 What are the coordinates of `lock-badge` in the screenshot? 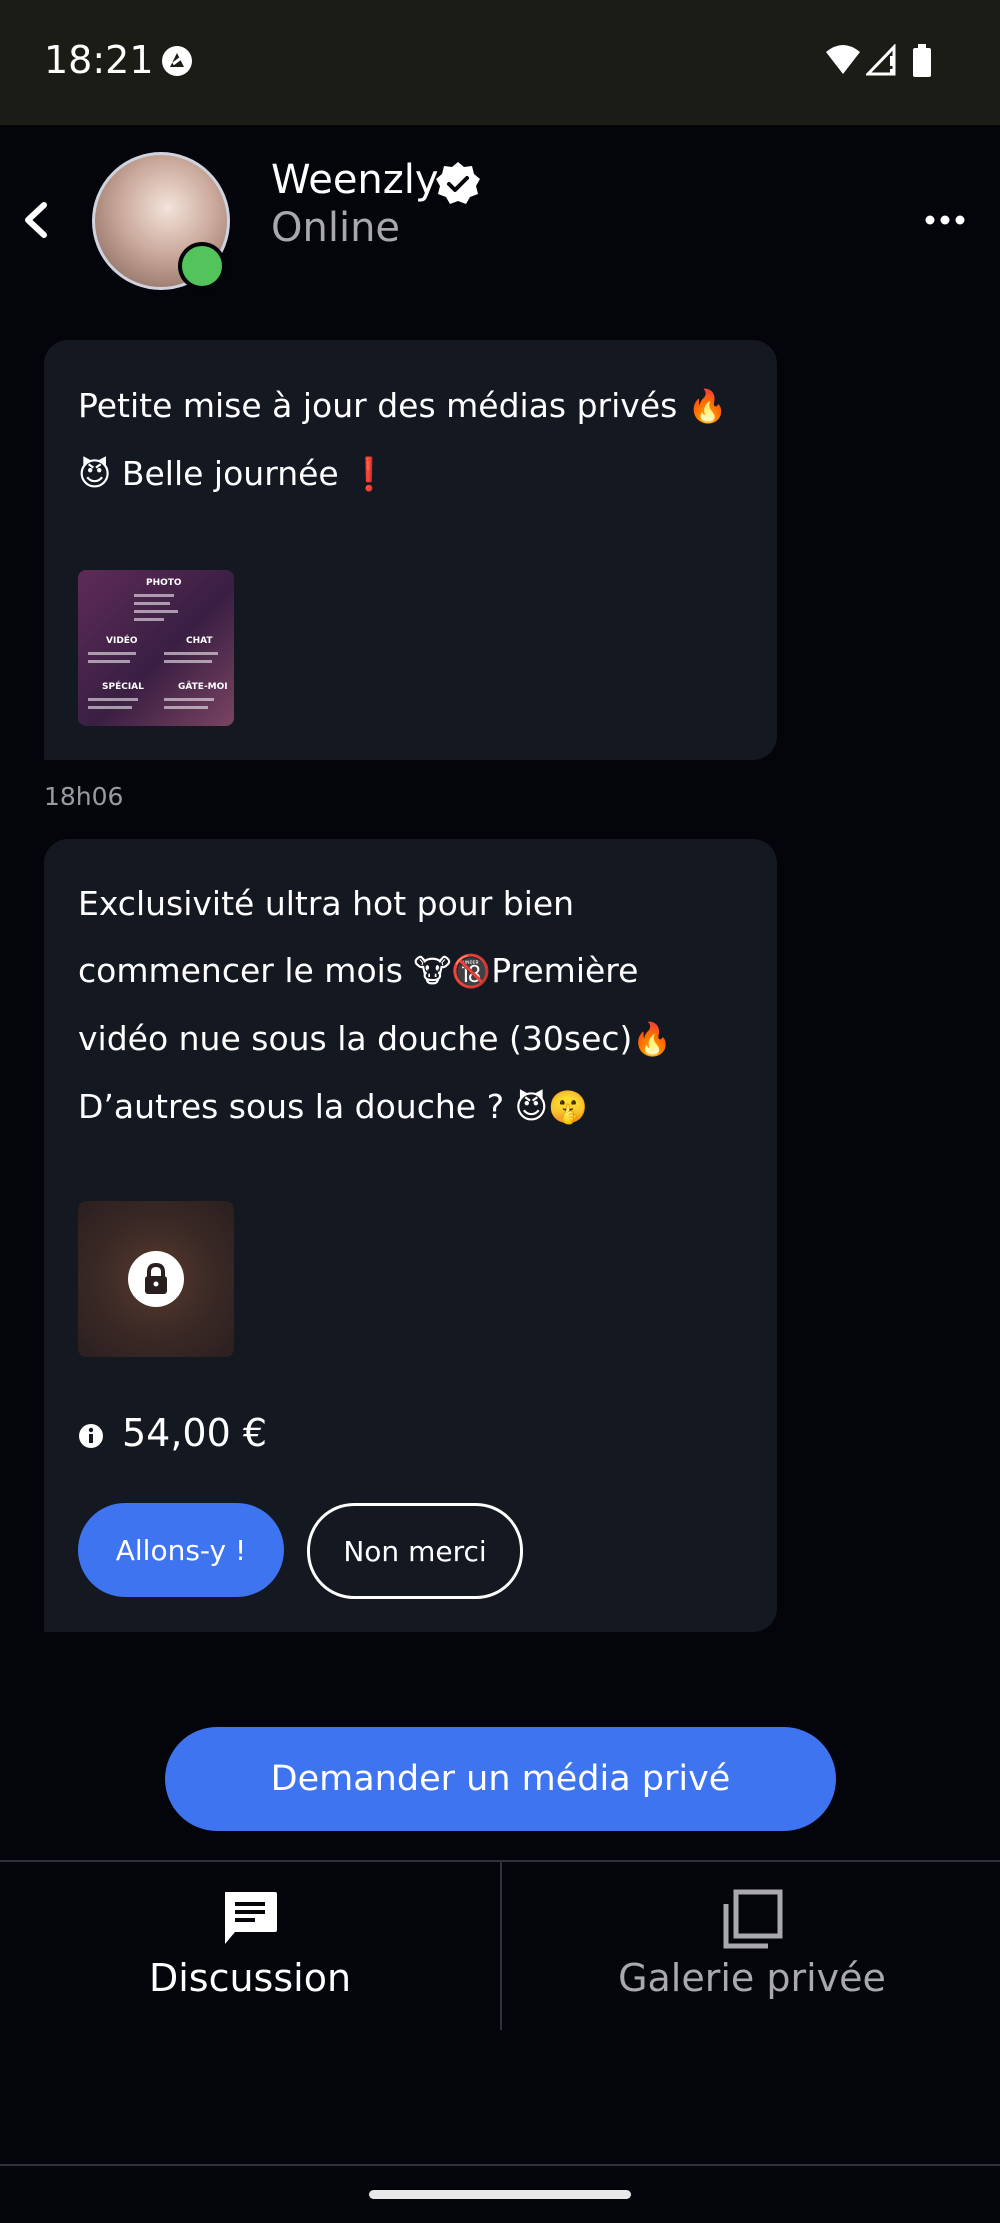 It's located at (156, 1279).